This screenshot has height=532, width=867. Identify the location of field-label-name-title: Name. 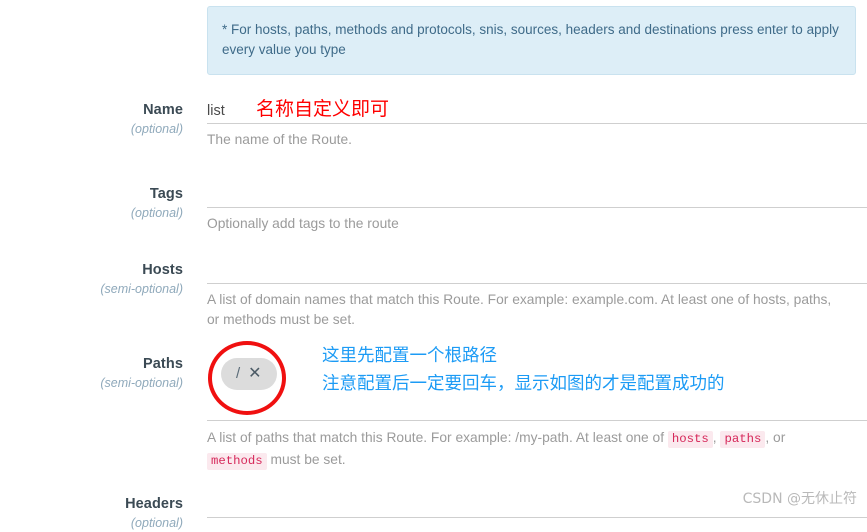
(163, 110).